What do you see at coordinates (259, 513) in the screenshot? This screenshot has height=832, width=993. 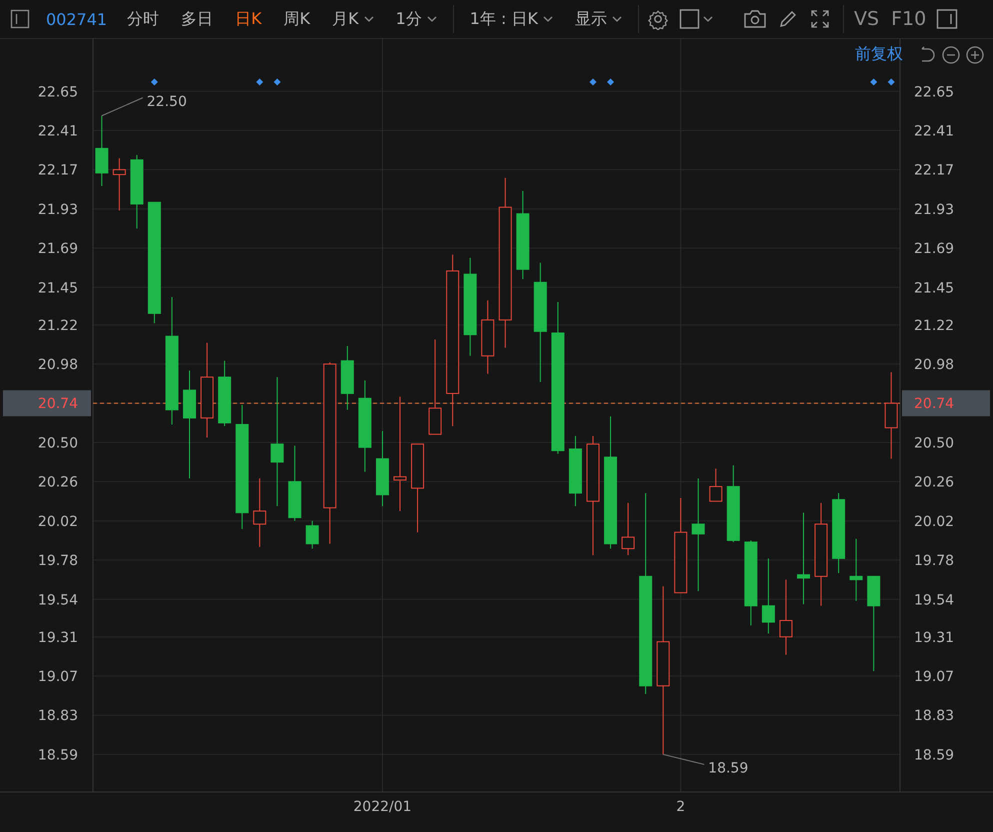 I see `candlestick` at bounding box center [259, 513].